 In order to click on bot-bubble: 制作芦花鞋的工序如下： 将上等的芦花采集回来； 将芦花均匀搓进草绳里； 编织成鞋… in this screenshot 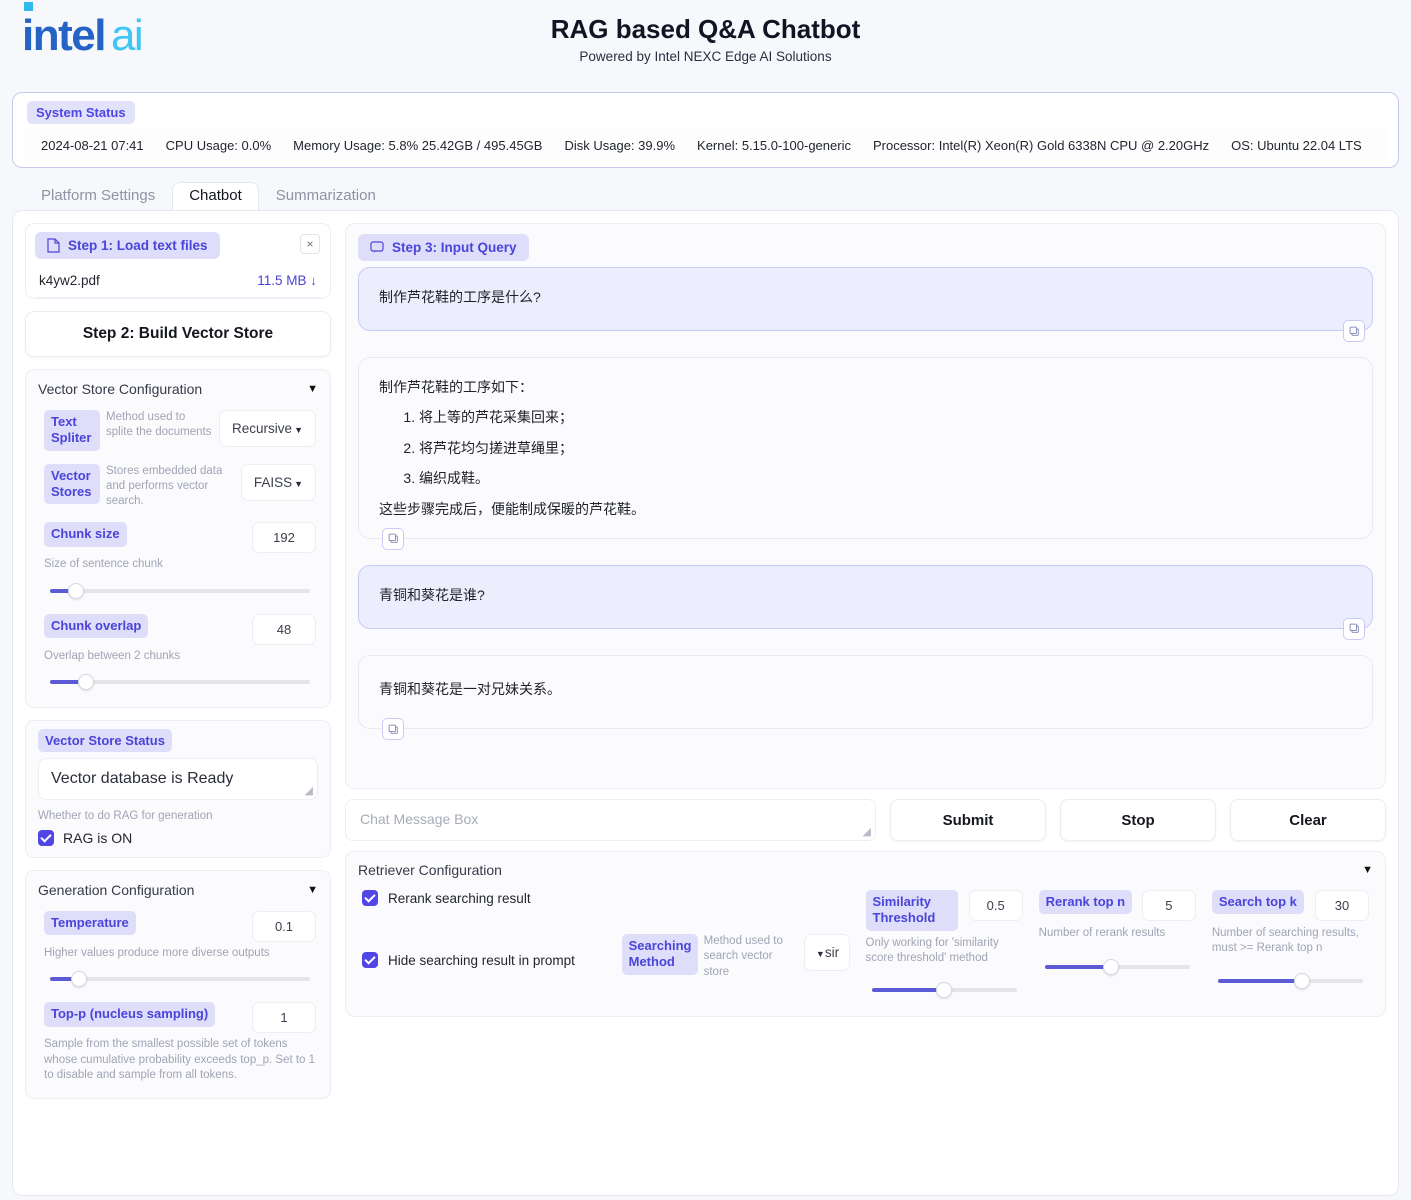, I will do `click(865, 448)`.